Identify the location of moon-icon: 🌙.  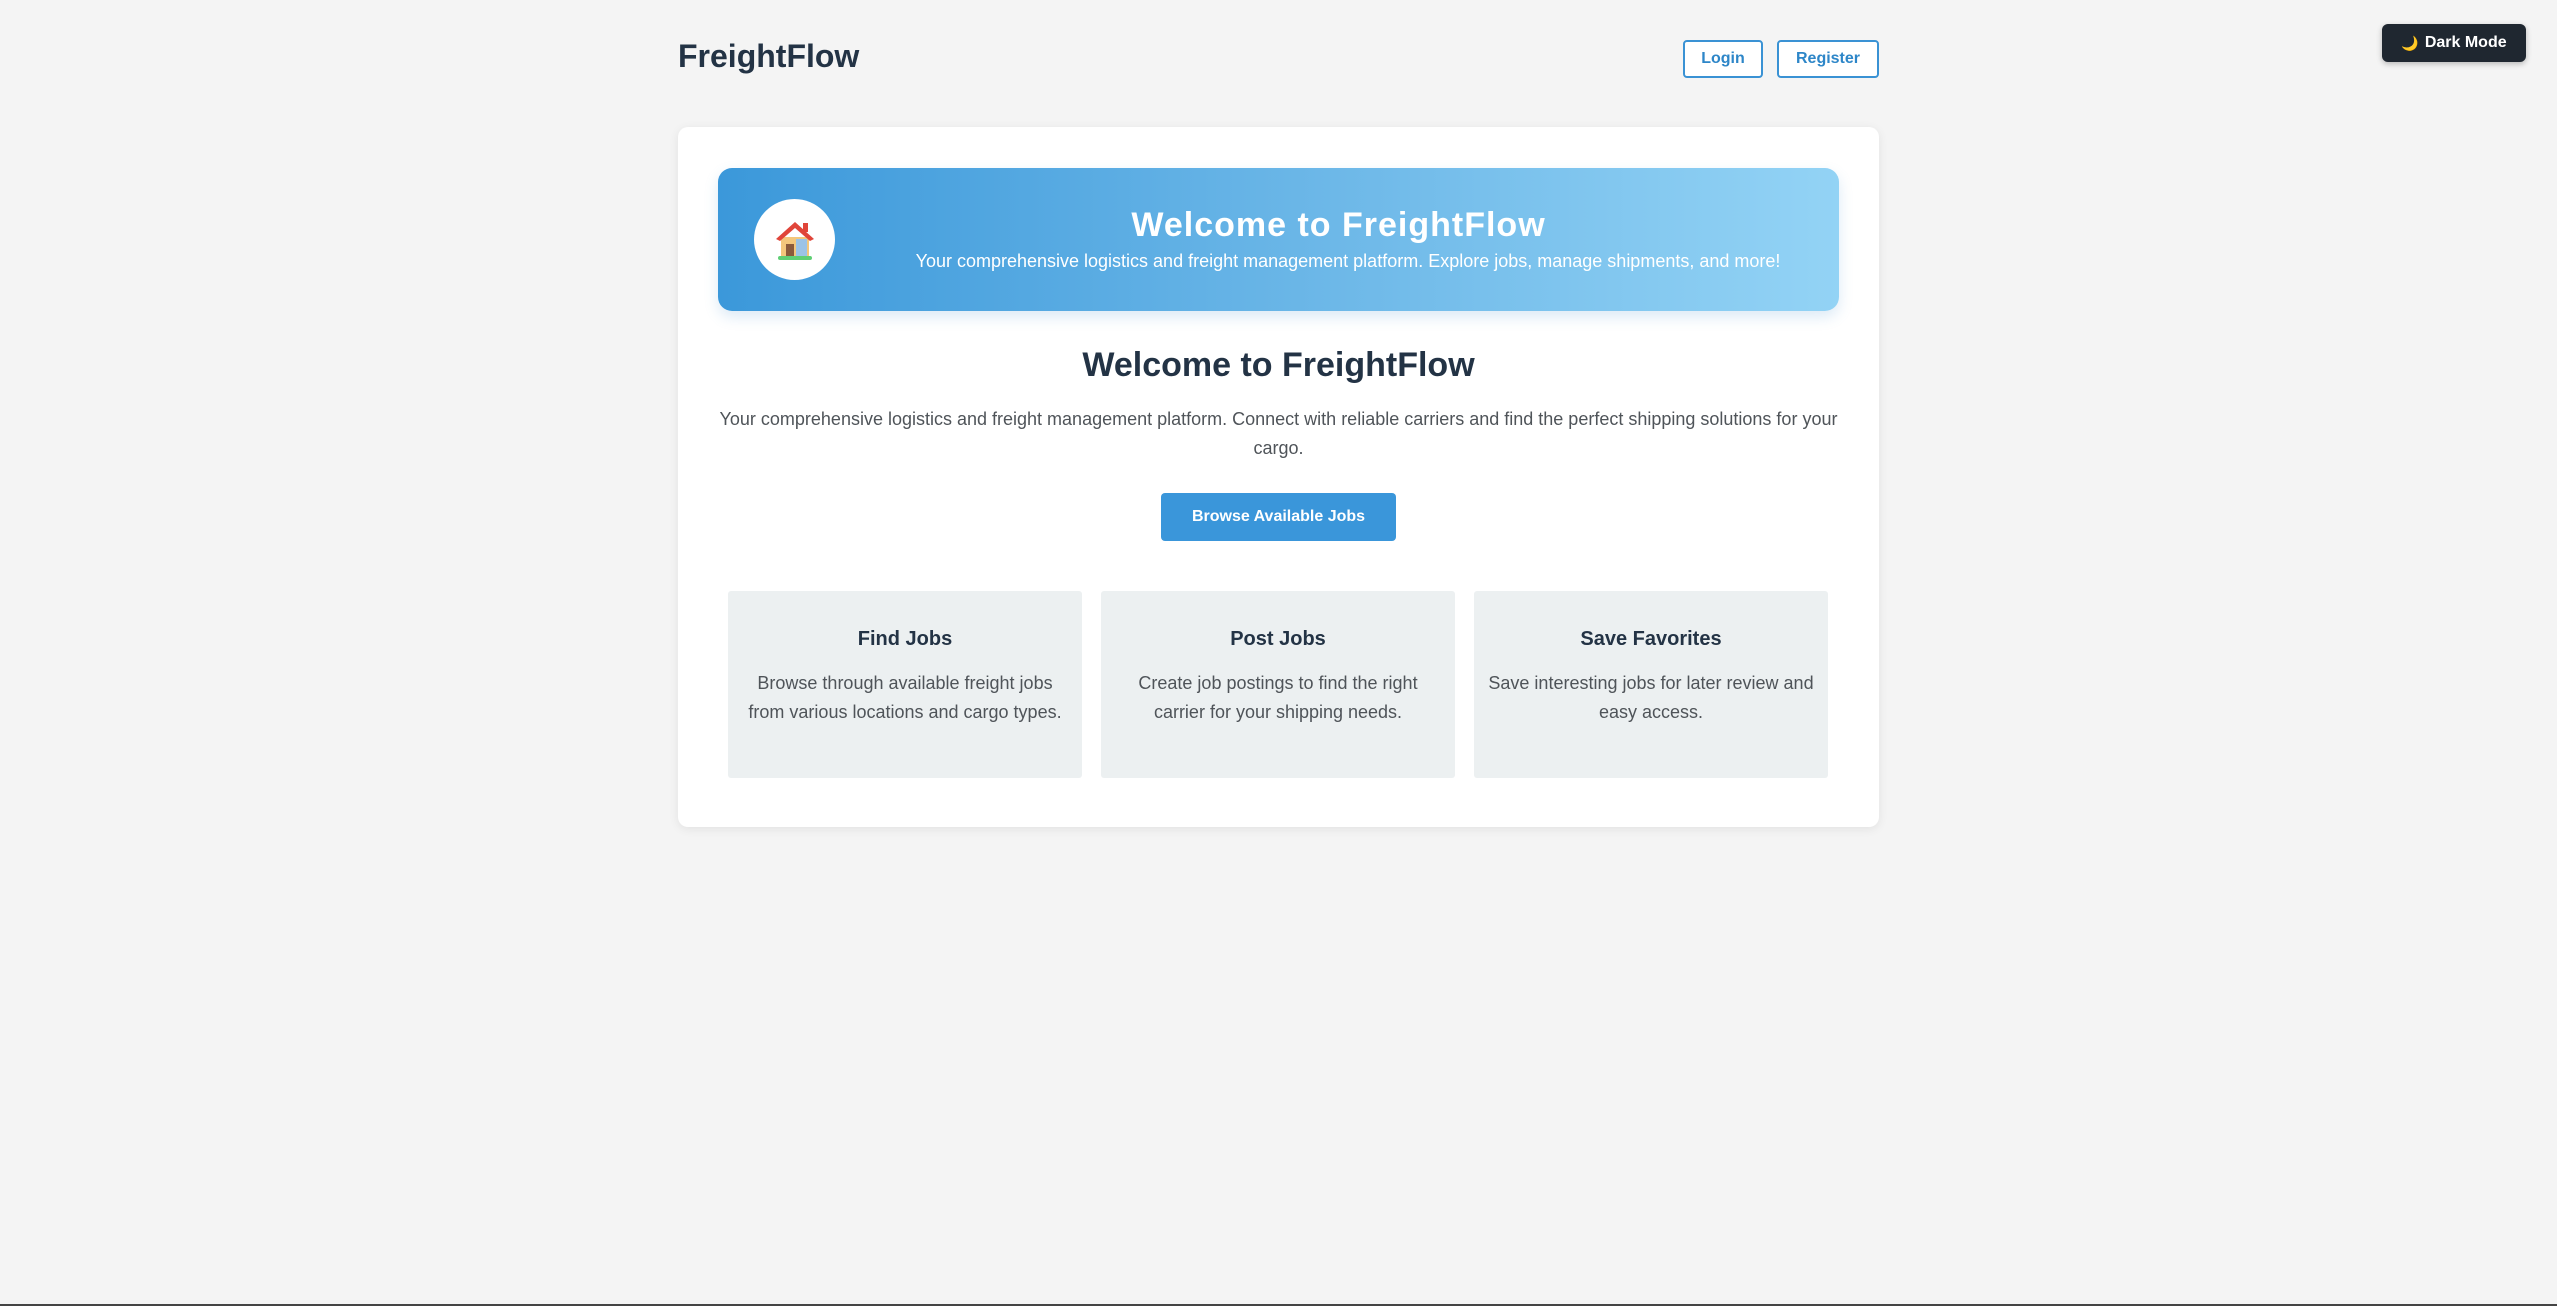
(2410, 42).